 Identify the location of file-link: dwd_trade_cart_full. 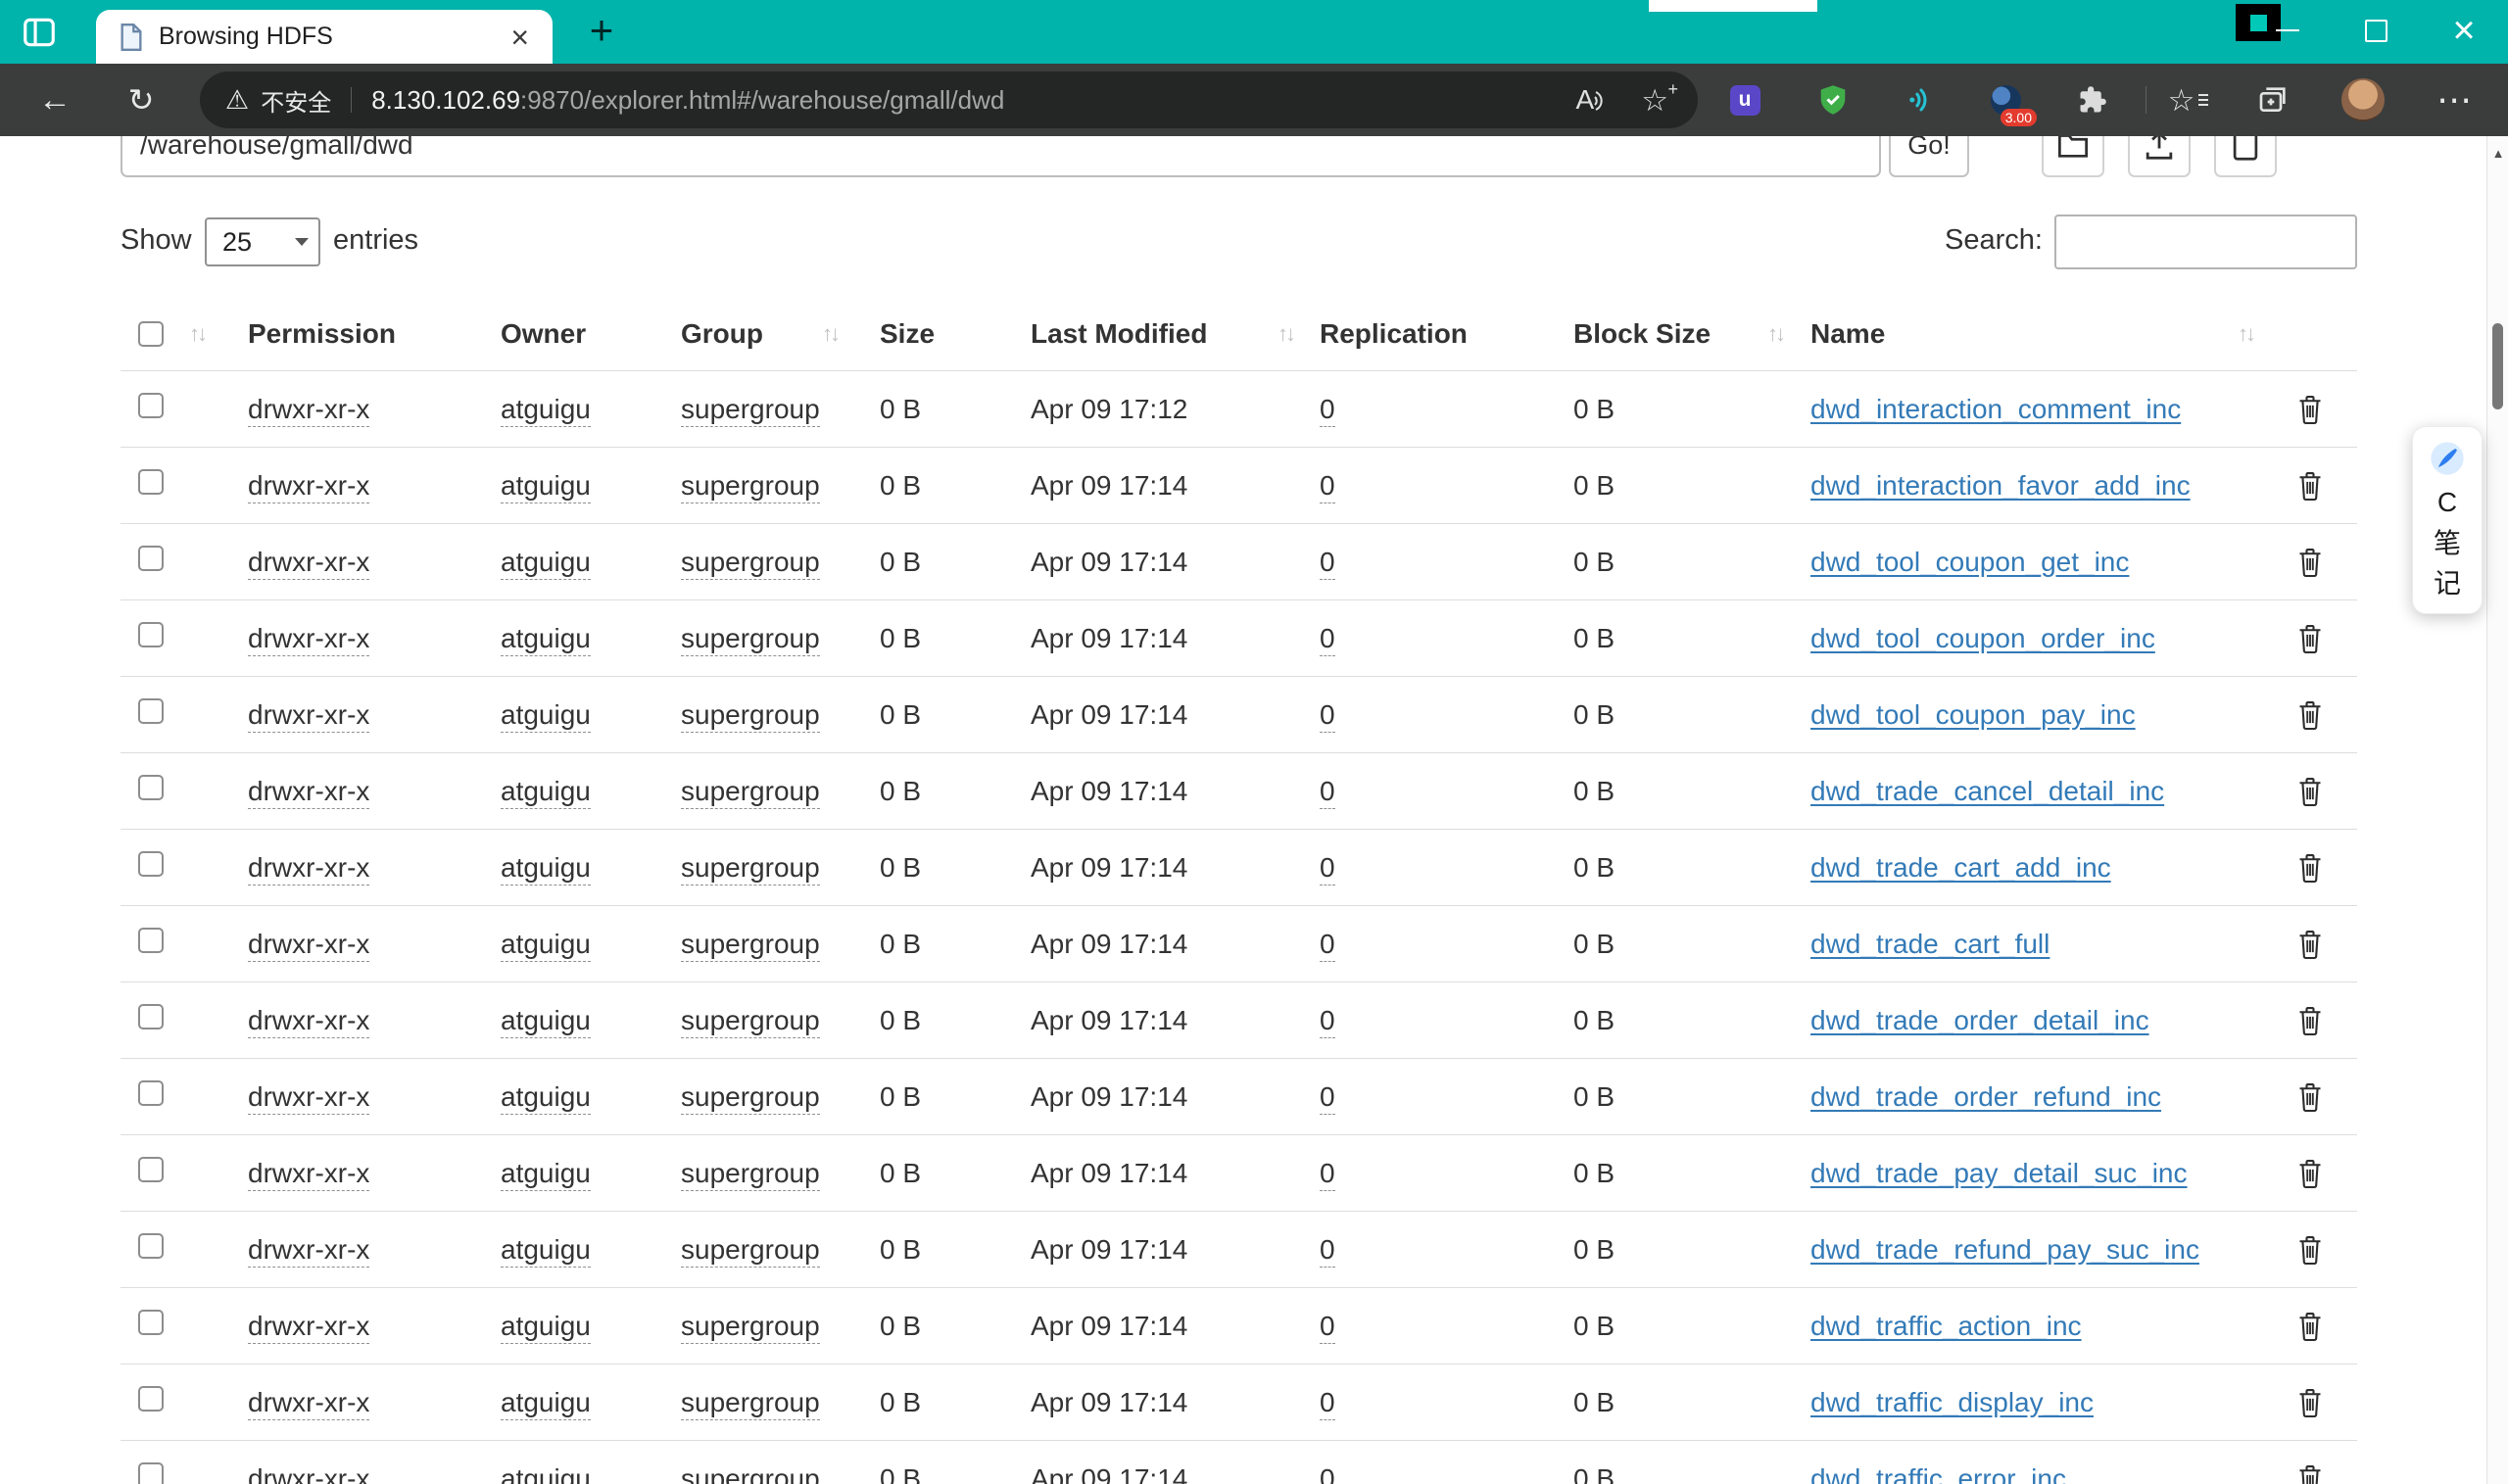
(1930, 944).